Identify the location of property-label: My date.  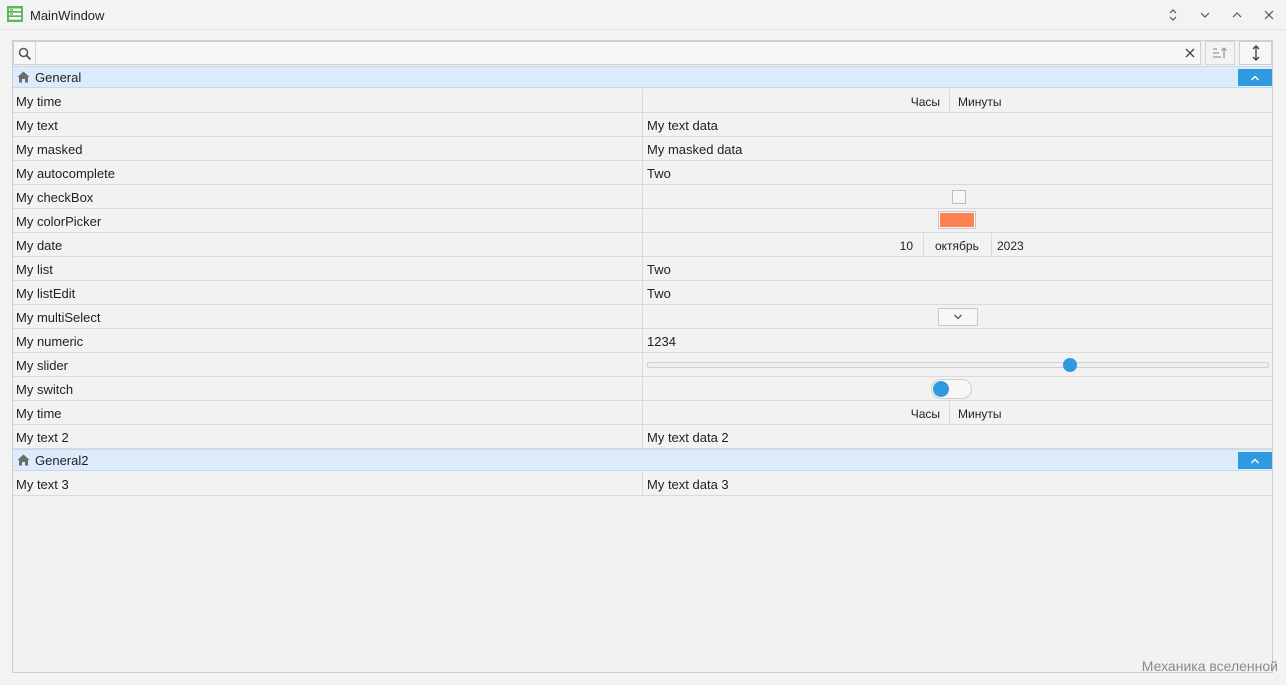
(39, 245).